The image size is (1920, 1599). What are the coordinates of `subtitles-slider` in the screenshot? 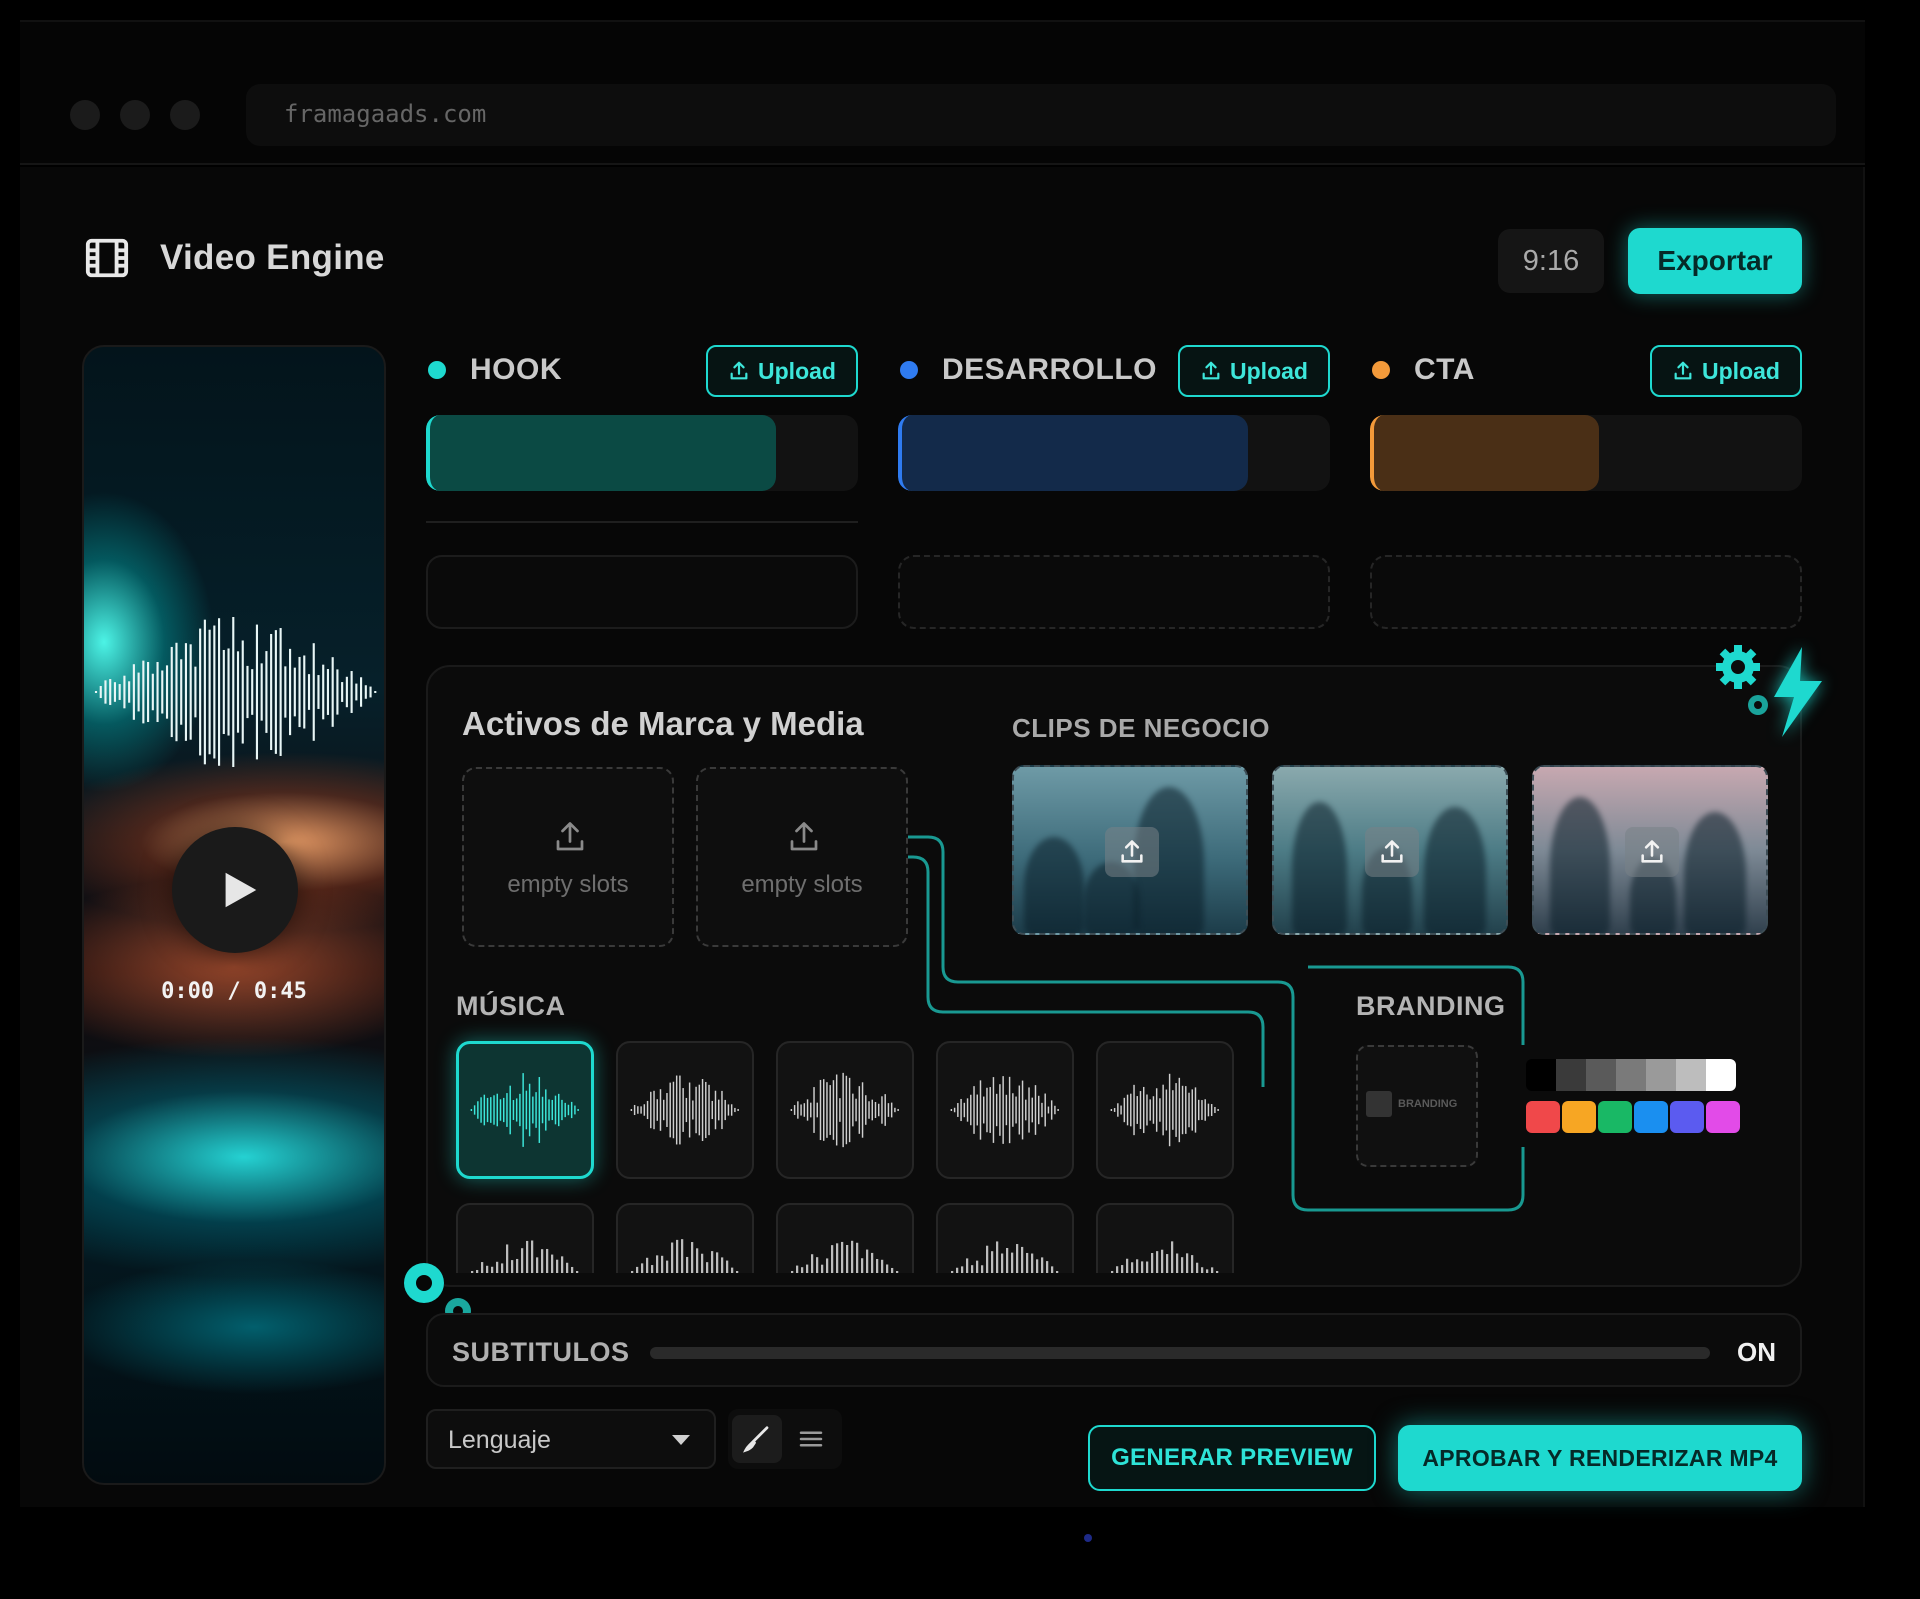 It's located at (1180, 1353).